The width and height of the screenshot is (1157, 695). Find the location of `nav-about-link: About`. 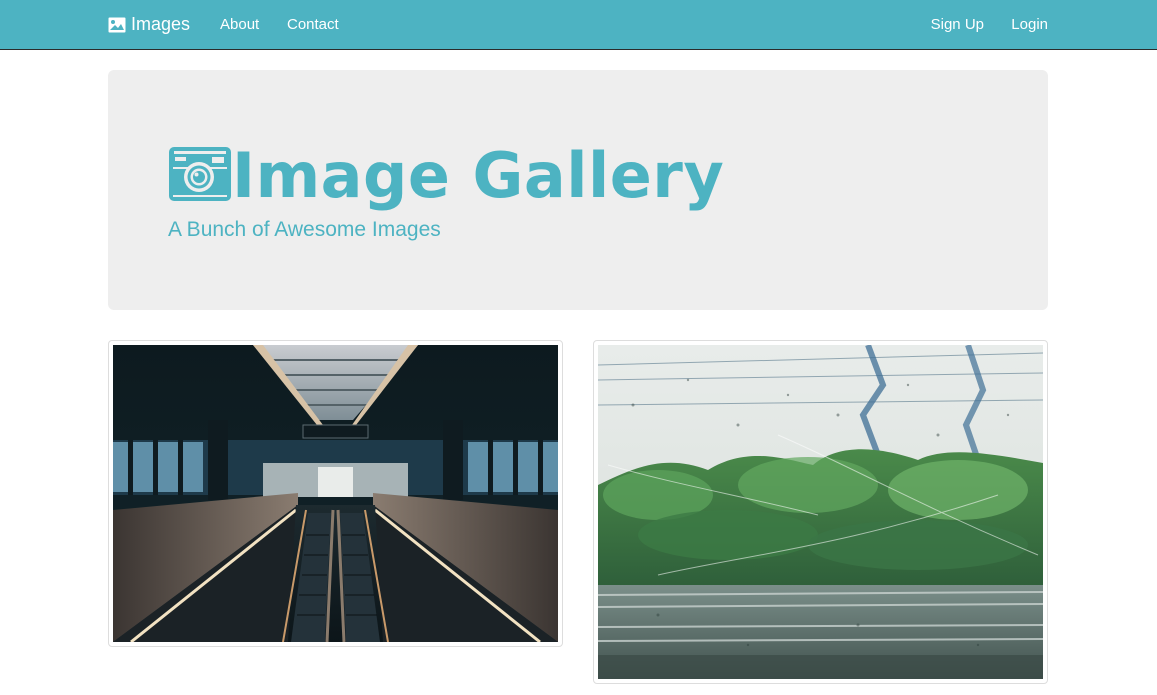

nav-about-link: About is located at coordinates (239, 24).